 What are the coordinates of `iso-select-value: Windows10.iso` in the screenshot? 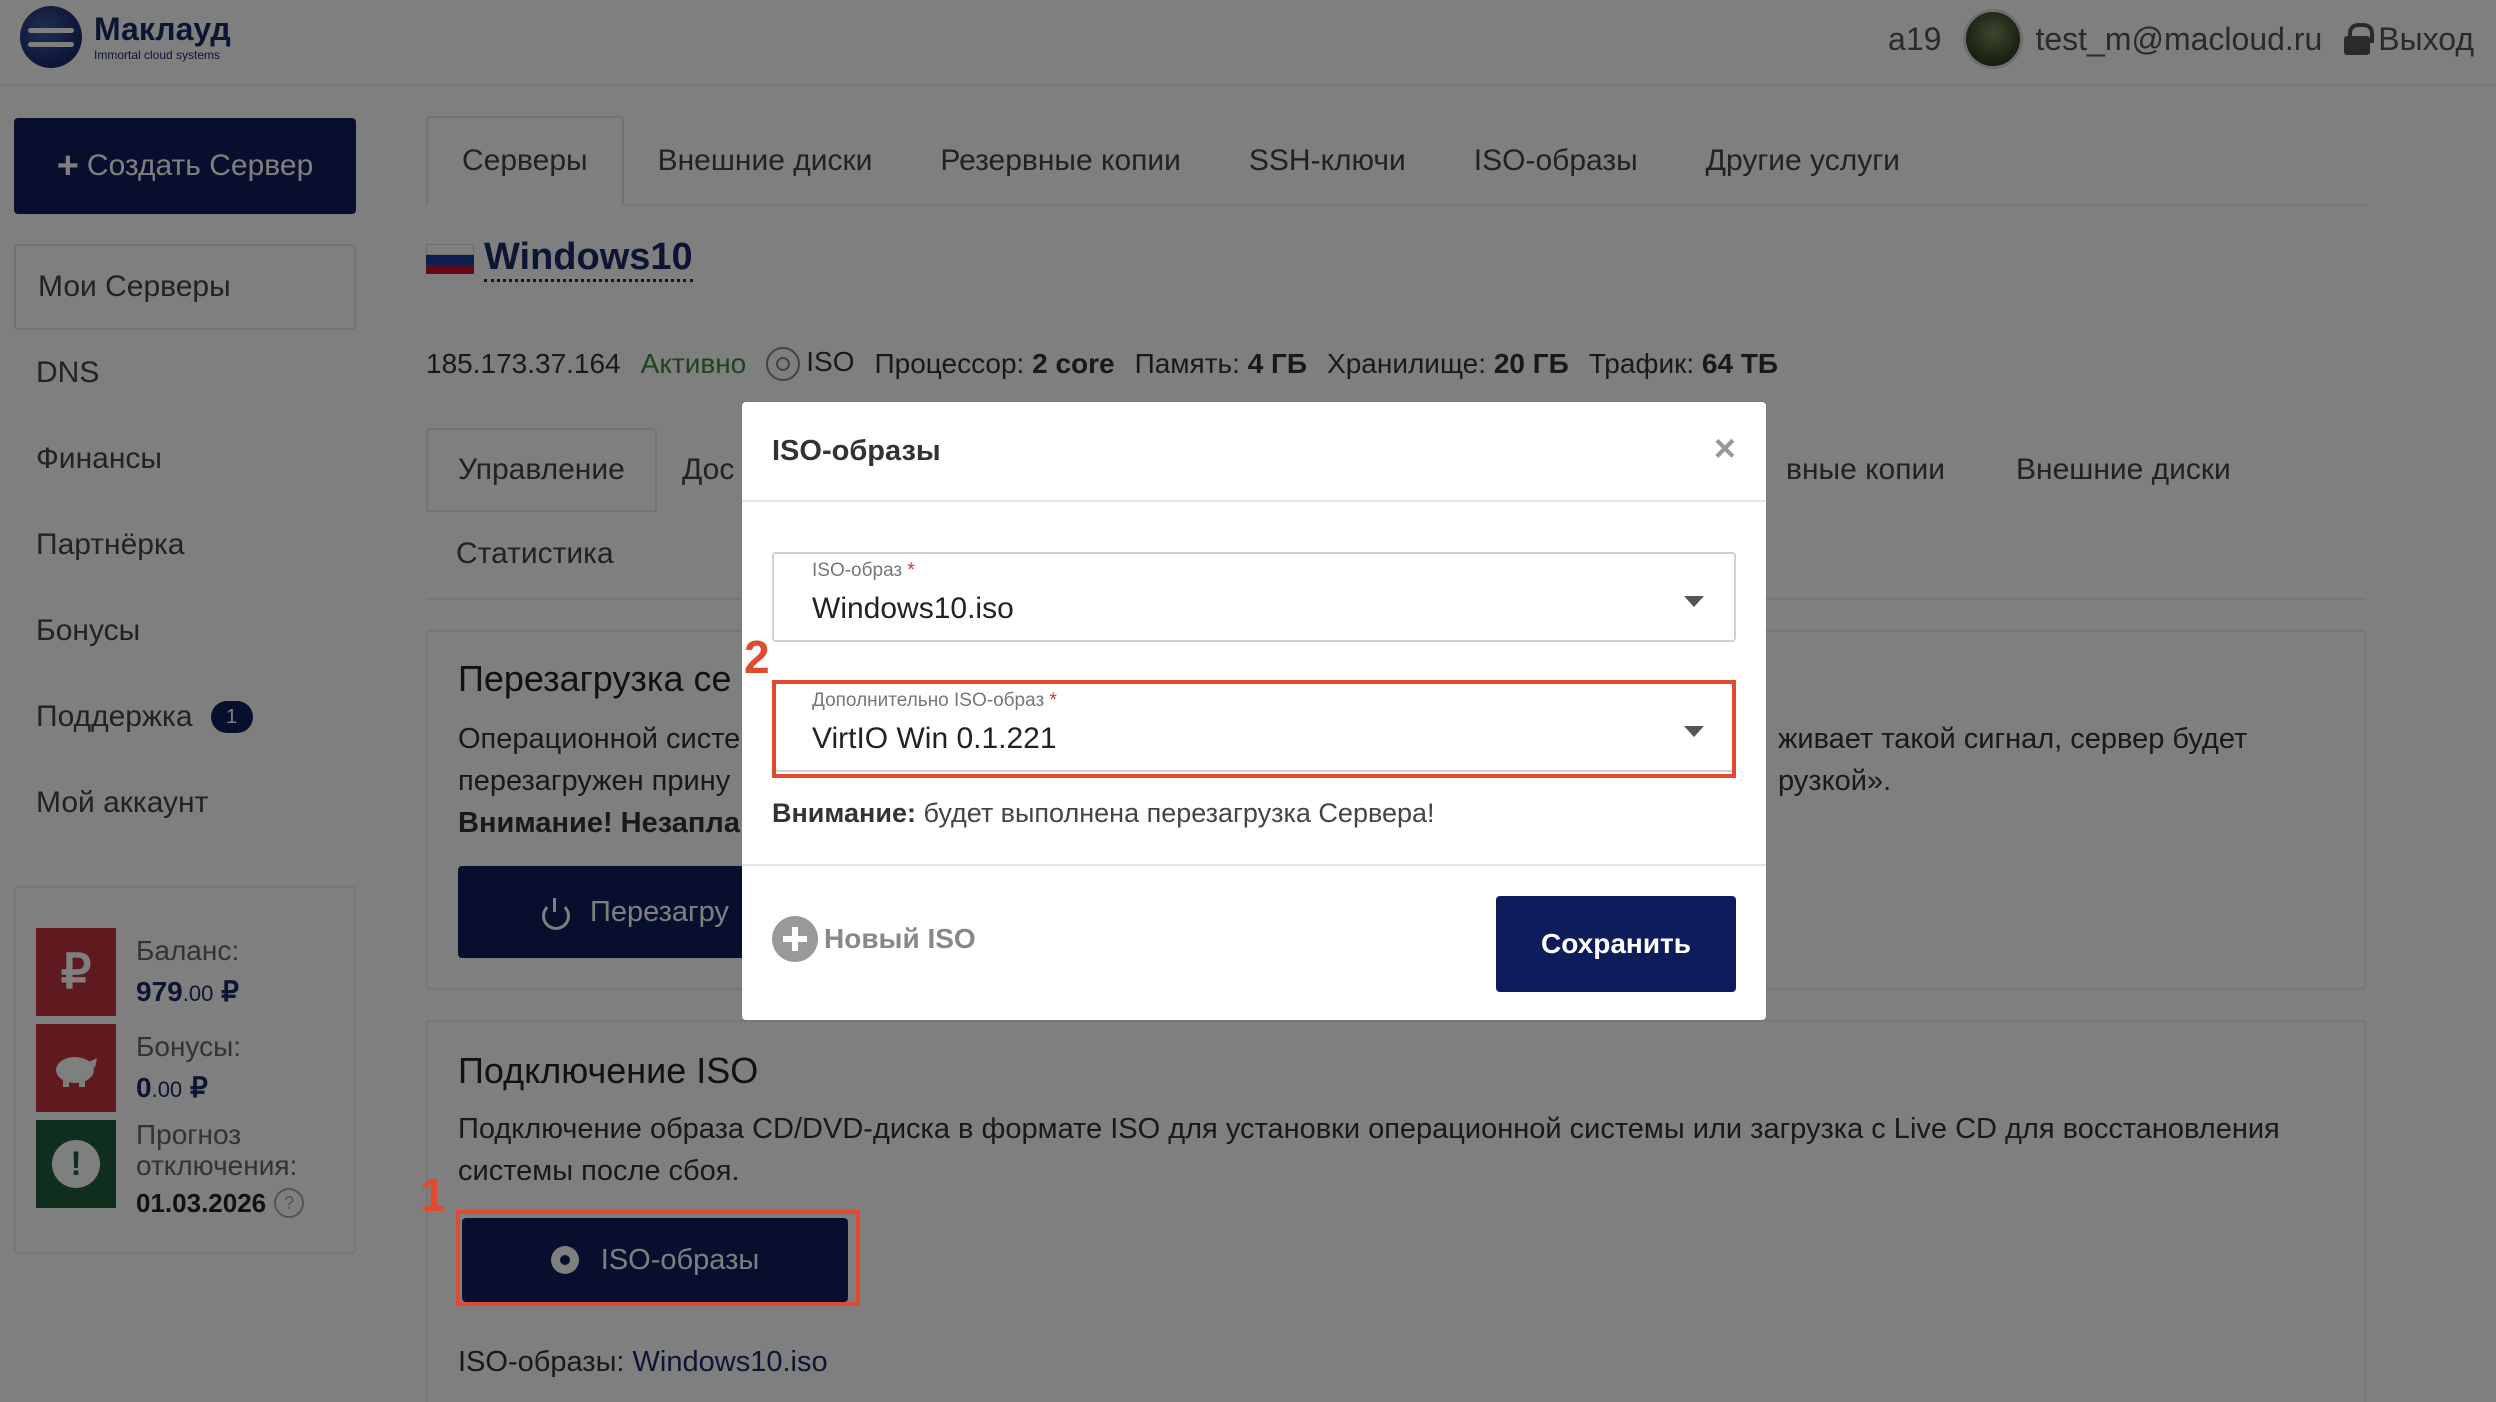 It's located at (913, 608).